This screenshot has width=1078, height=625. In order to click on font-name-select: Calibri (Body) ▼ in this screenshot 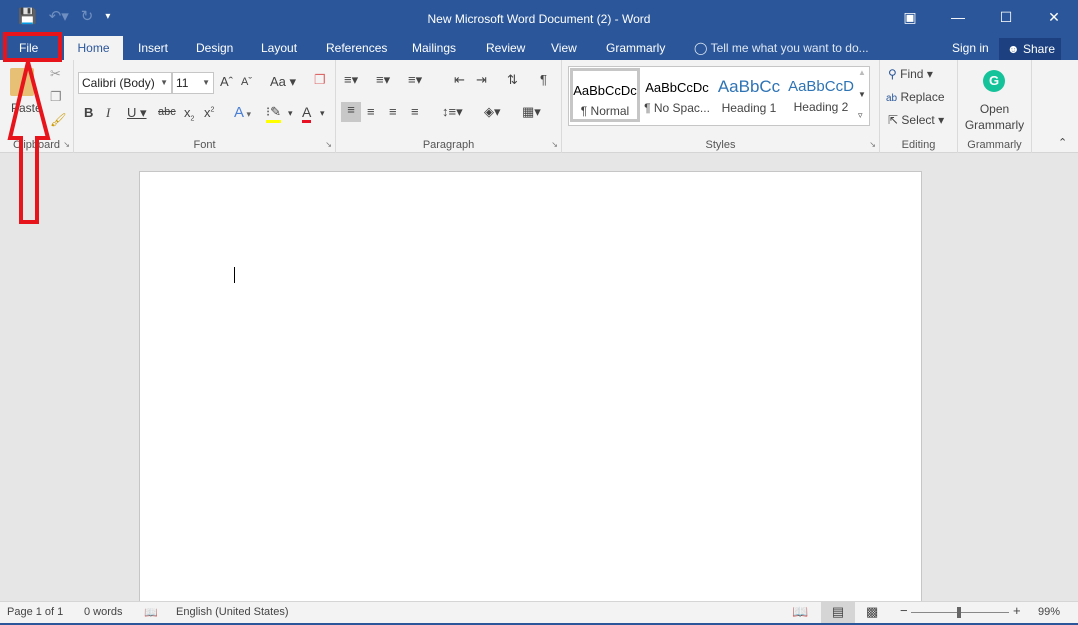, I will do `click(125, 83)`.